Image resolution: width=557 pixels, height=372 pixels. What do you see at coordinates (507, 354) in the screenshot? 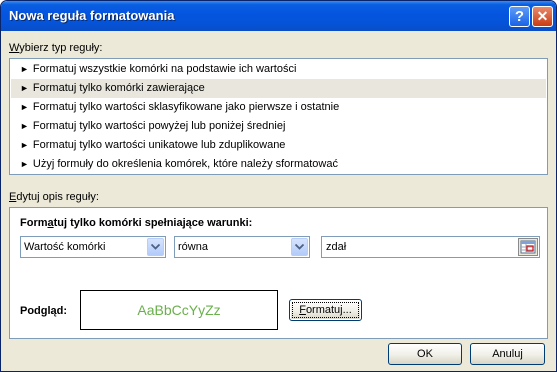
I see `cancel-button: Anuluj` at bounding box center [507, 354].